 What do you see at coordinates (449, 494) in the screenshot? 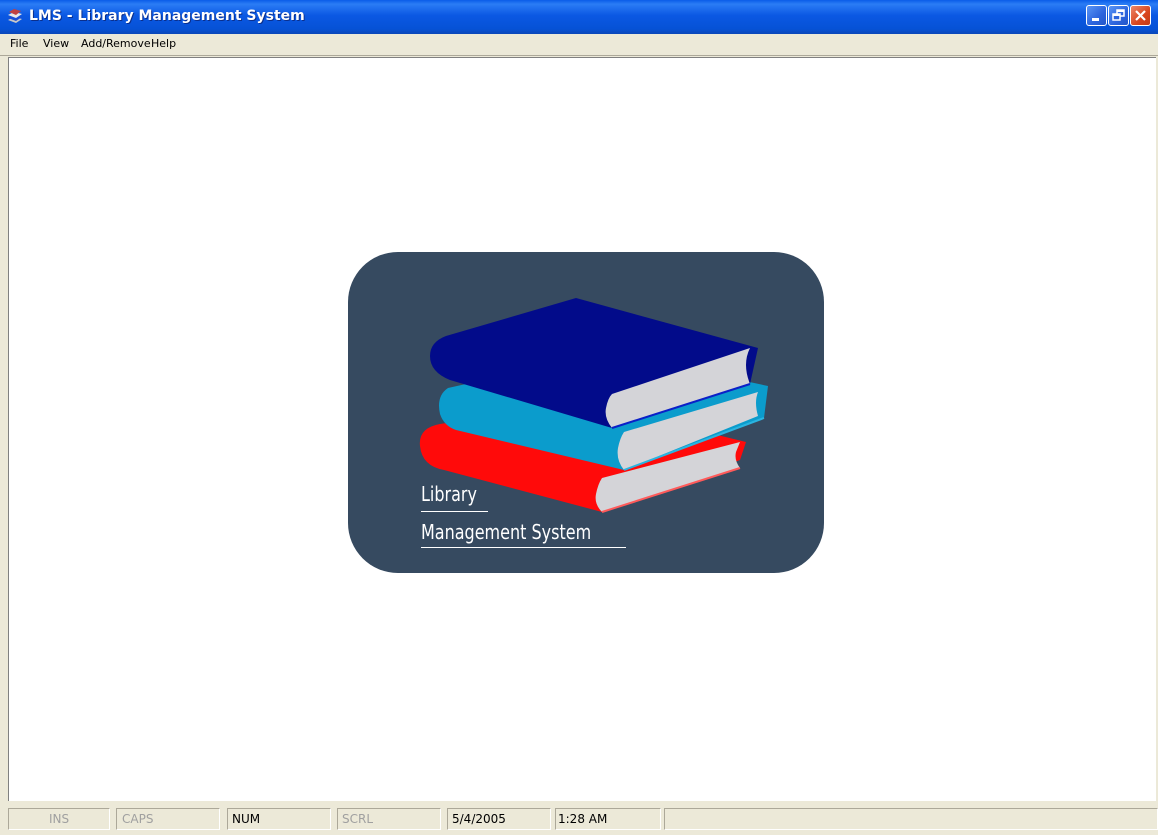
I see `logo-title-line1: Library` at bounding box center [449, 494].